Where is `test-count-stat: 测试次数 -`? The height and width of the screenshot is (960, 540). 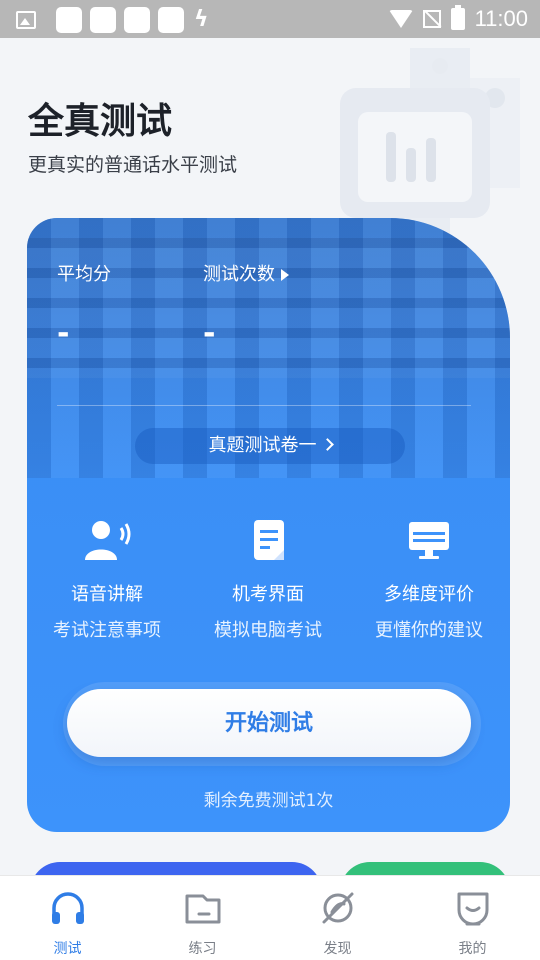
test-count-stat: 测试次数 - is located at coordinates (246, 305).